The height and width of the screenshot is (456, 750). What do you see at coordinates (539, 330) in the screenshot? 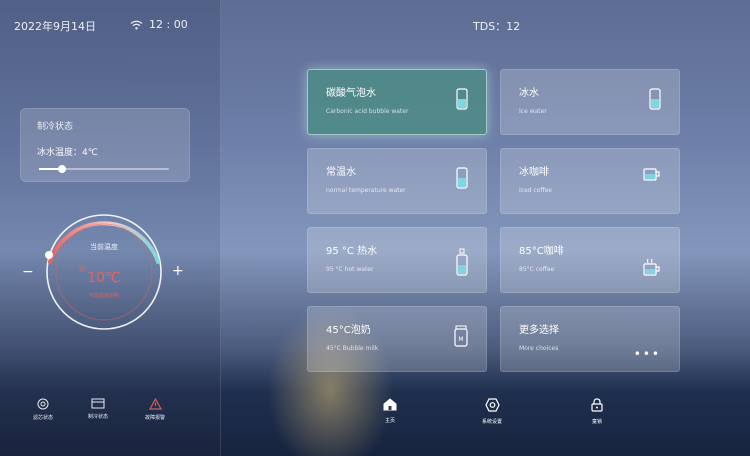
I see `card-title: 更多选择` at bounding box center [539, 330].